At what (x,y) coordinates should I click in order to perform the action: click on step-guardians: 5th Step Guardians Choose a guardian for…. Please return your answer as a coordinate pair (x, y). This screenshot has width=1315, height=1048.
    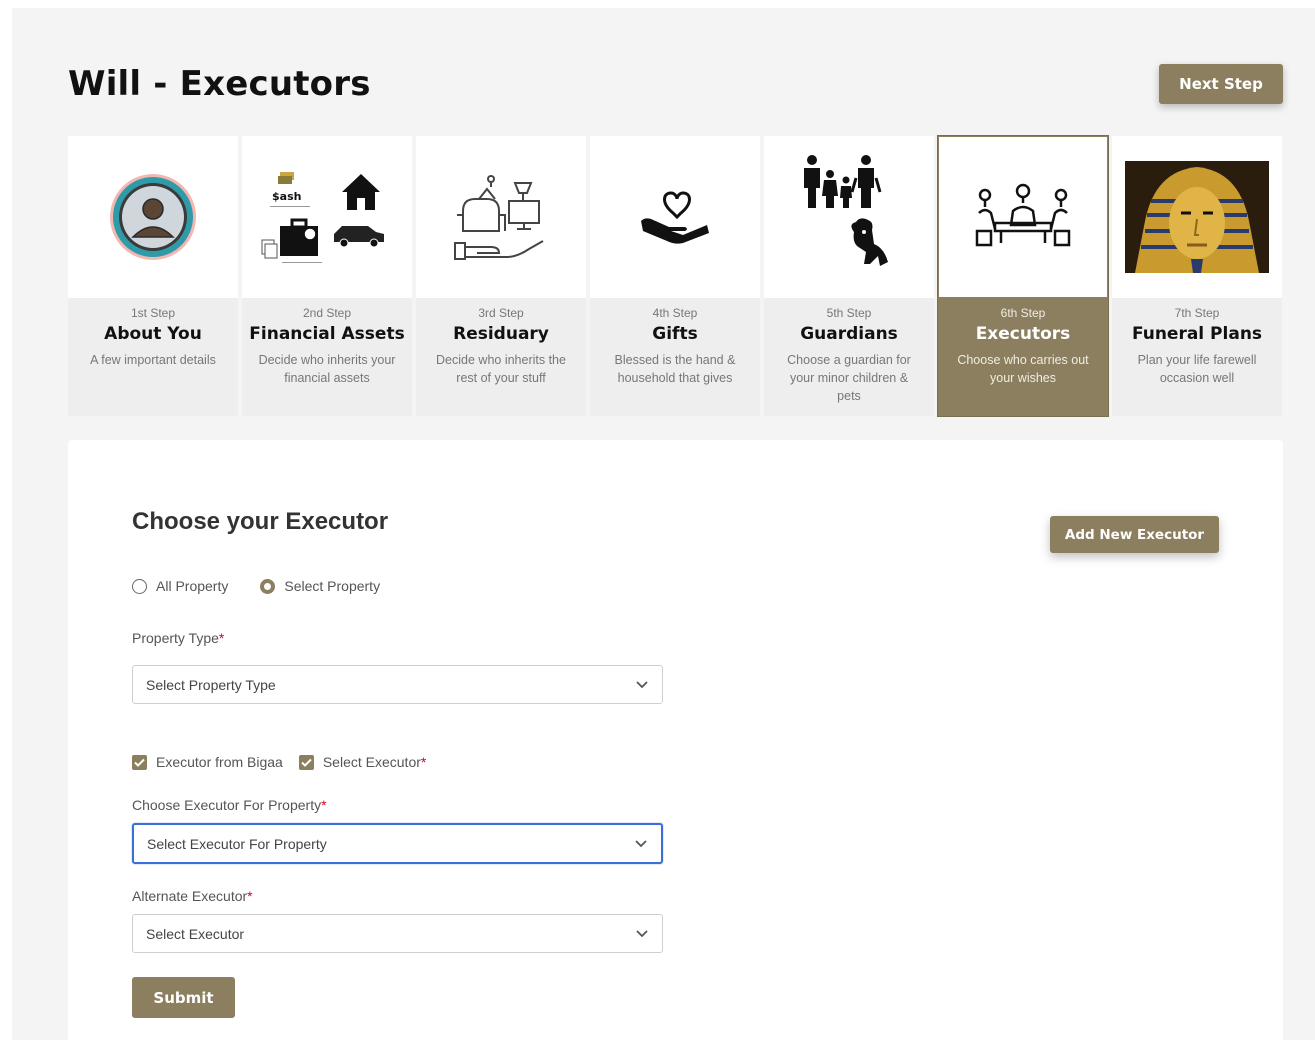
    Looking at the image, I should click on (849, 276).